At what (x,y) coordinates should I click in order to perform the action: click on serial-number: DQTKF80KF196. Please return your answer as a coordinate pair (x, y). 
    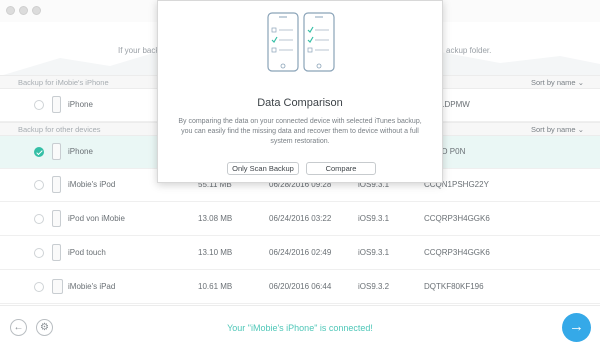
    Looking at the image, I should click on (454, 286).